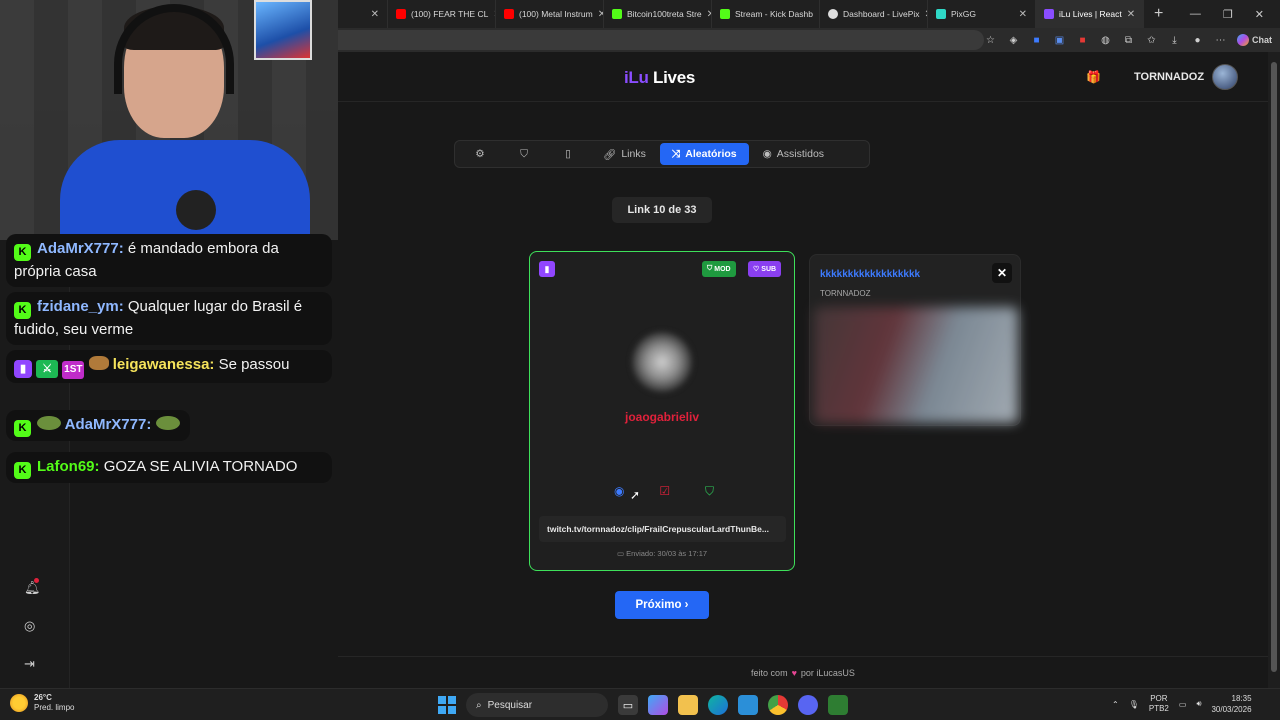 This screenshot has height=720, width=1280. I want to click on browser-tab: PixGG ✕, so click(982, 14).